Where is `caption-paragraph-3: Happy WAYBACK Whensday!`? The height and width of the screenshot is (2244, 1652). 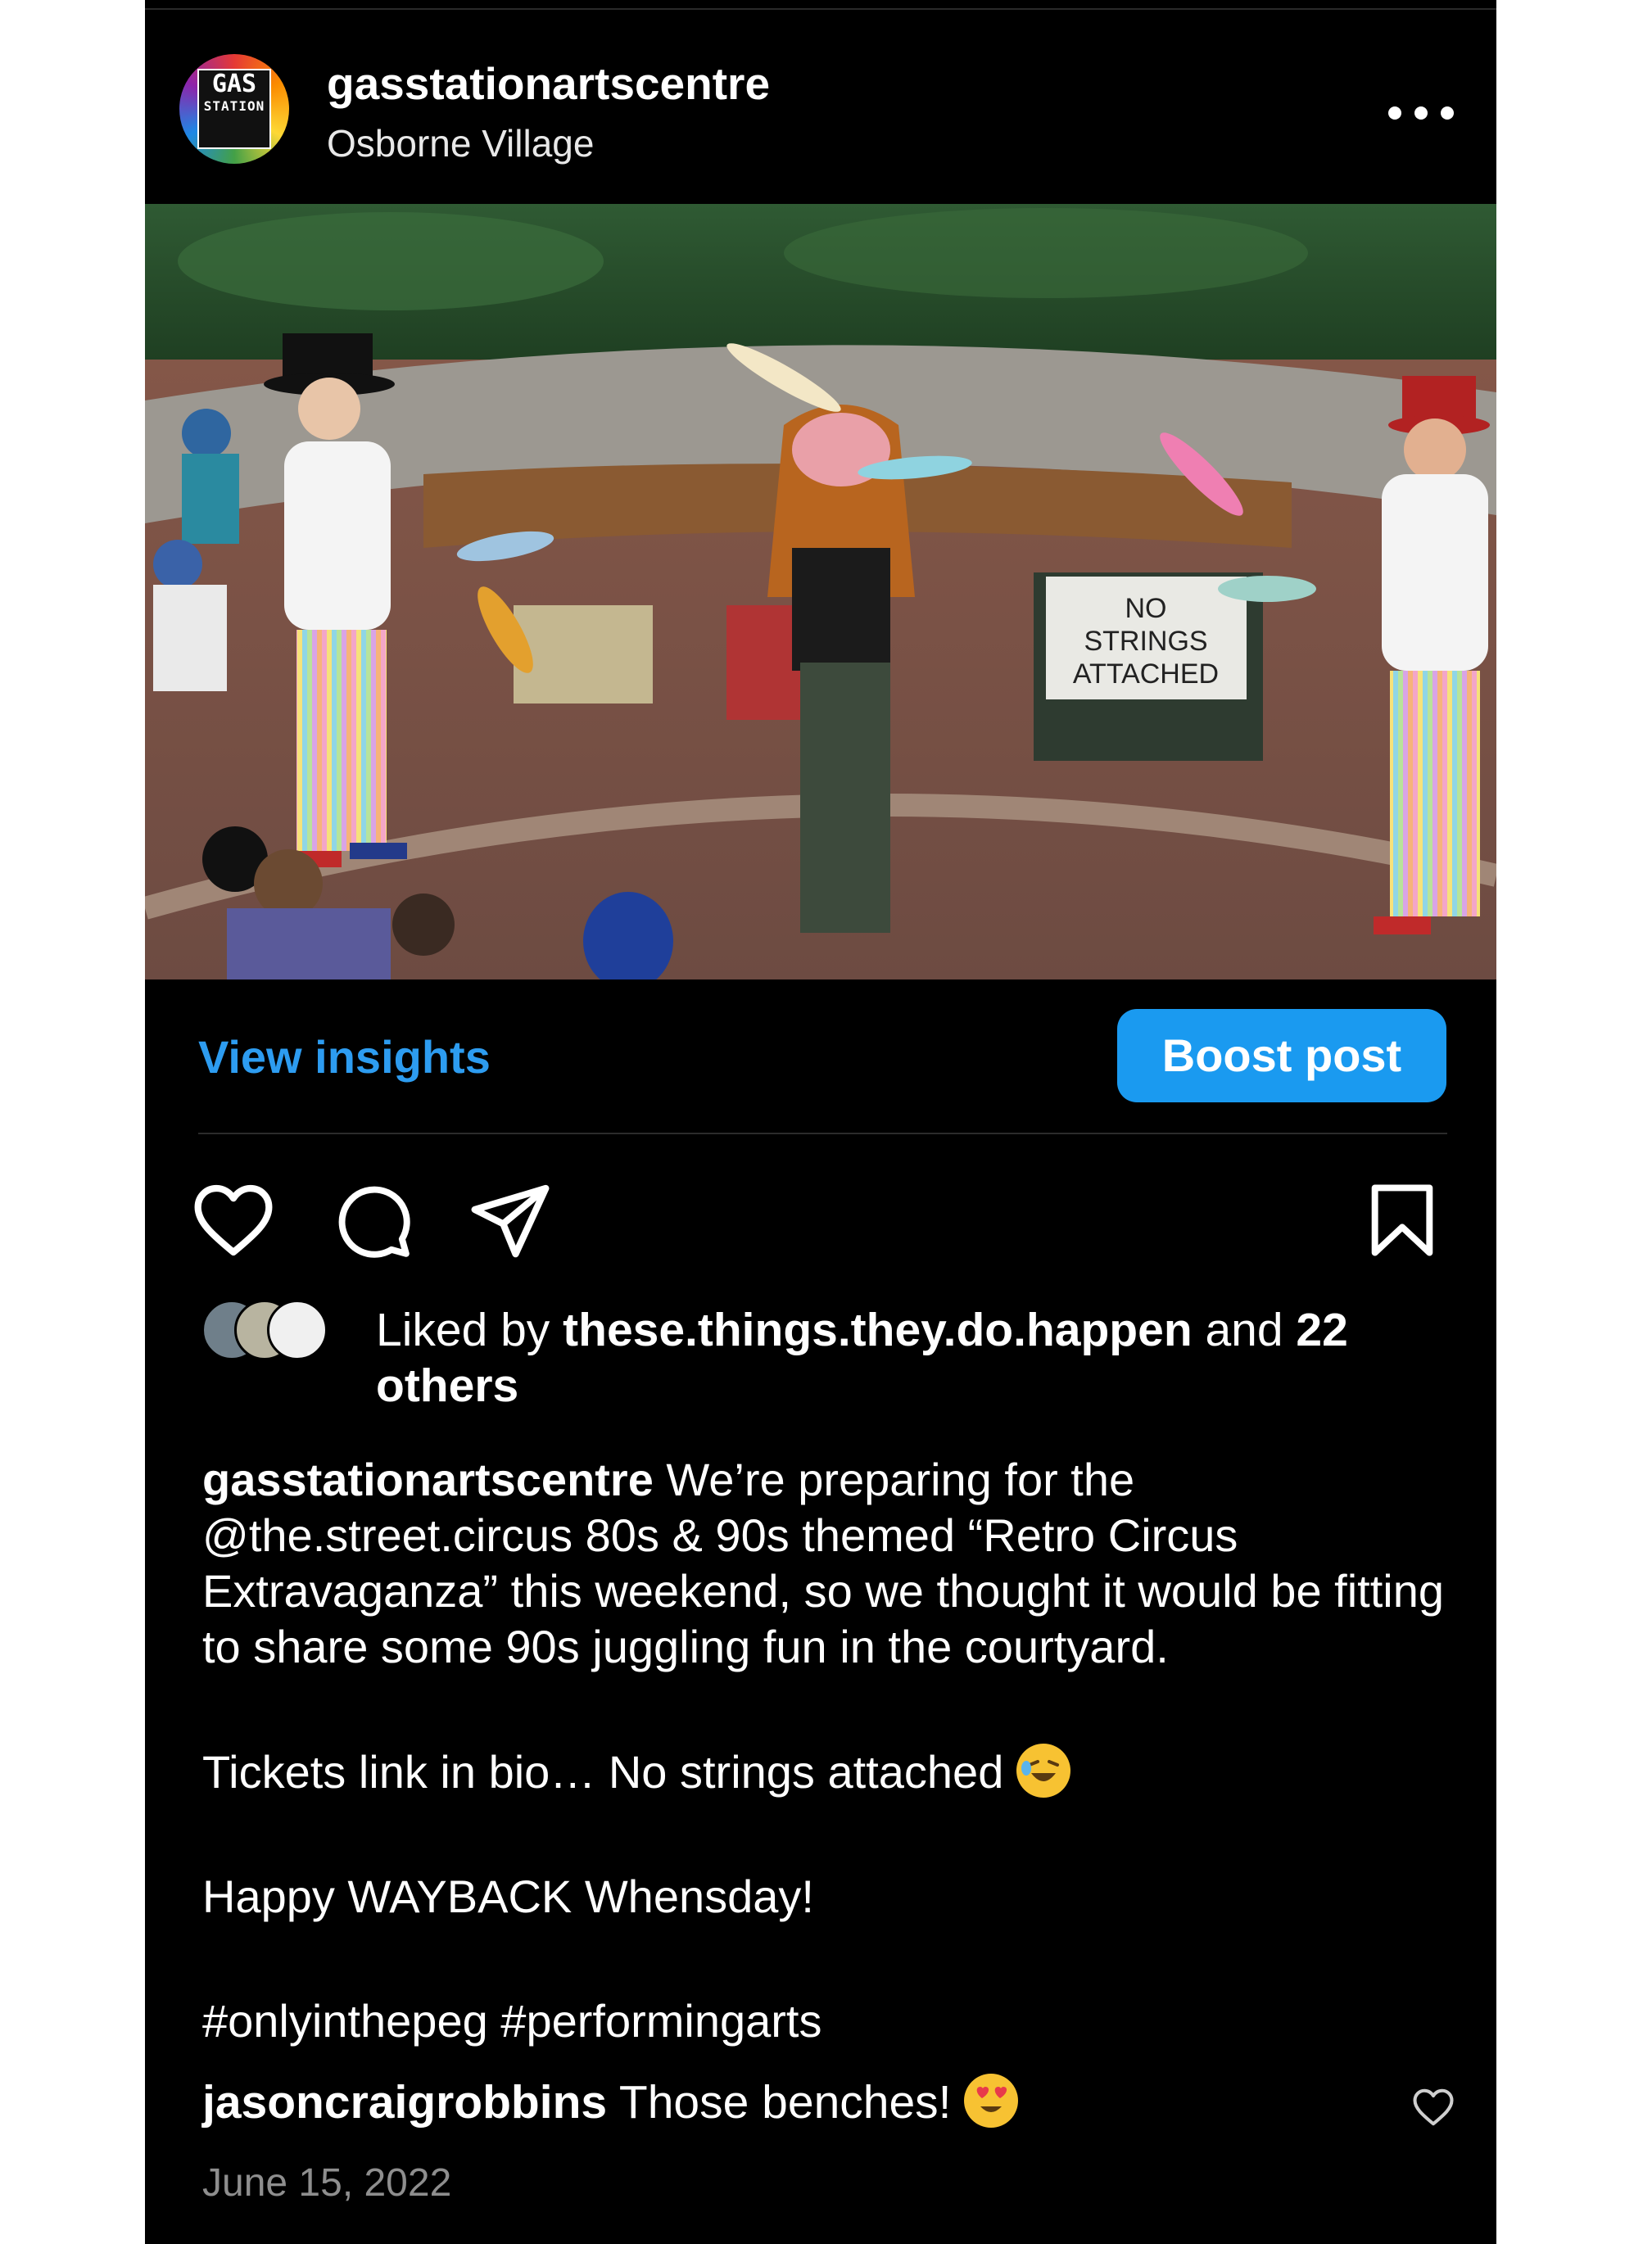 caption-paragraph-3: Happy WAYBACK Whensday! is located at coordinates (508, 1896).